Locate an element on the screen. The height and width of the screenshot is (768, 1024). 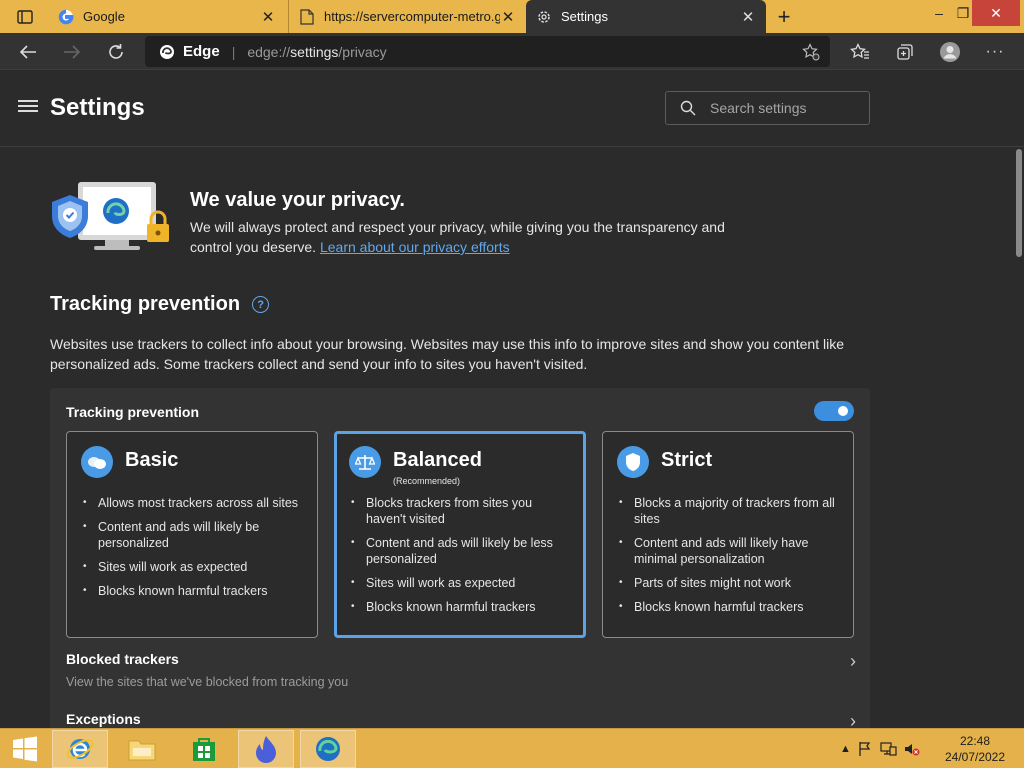
clock: 22:48 24/07/2022 is located at coordinates (975, 749).